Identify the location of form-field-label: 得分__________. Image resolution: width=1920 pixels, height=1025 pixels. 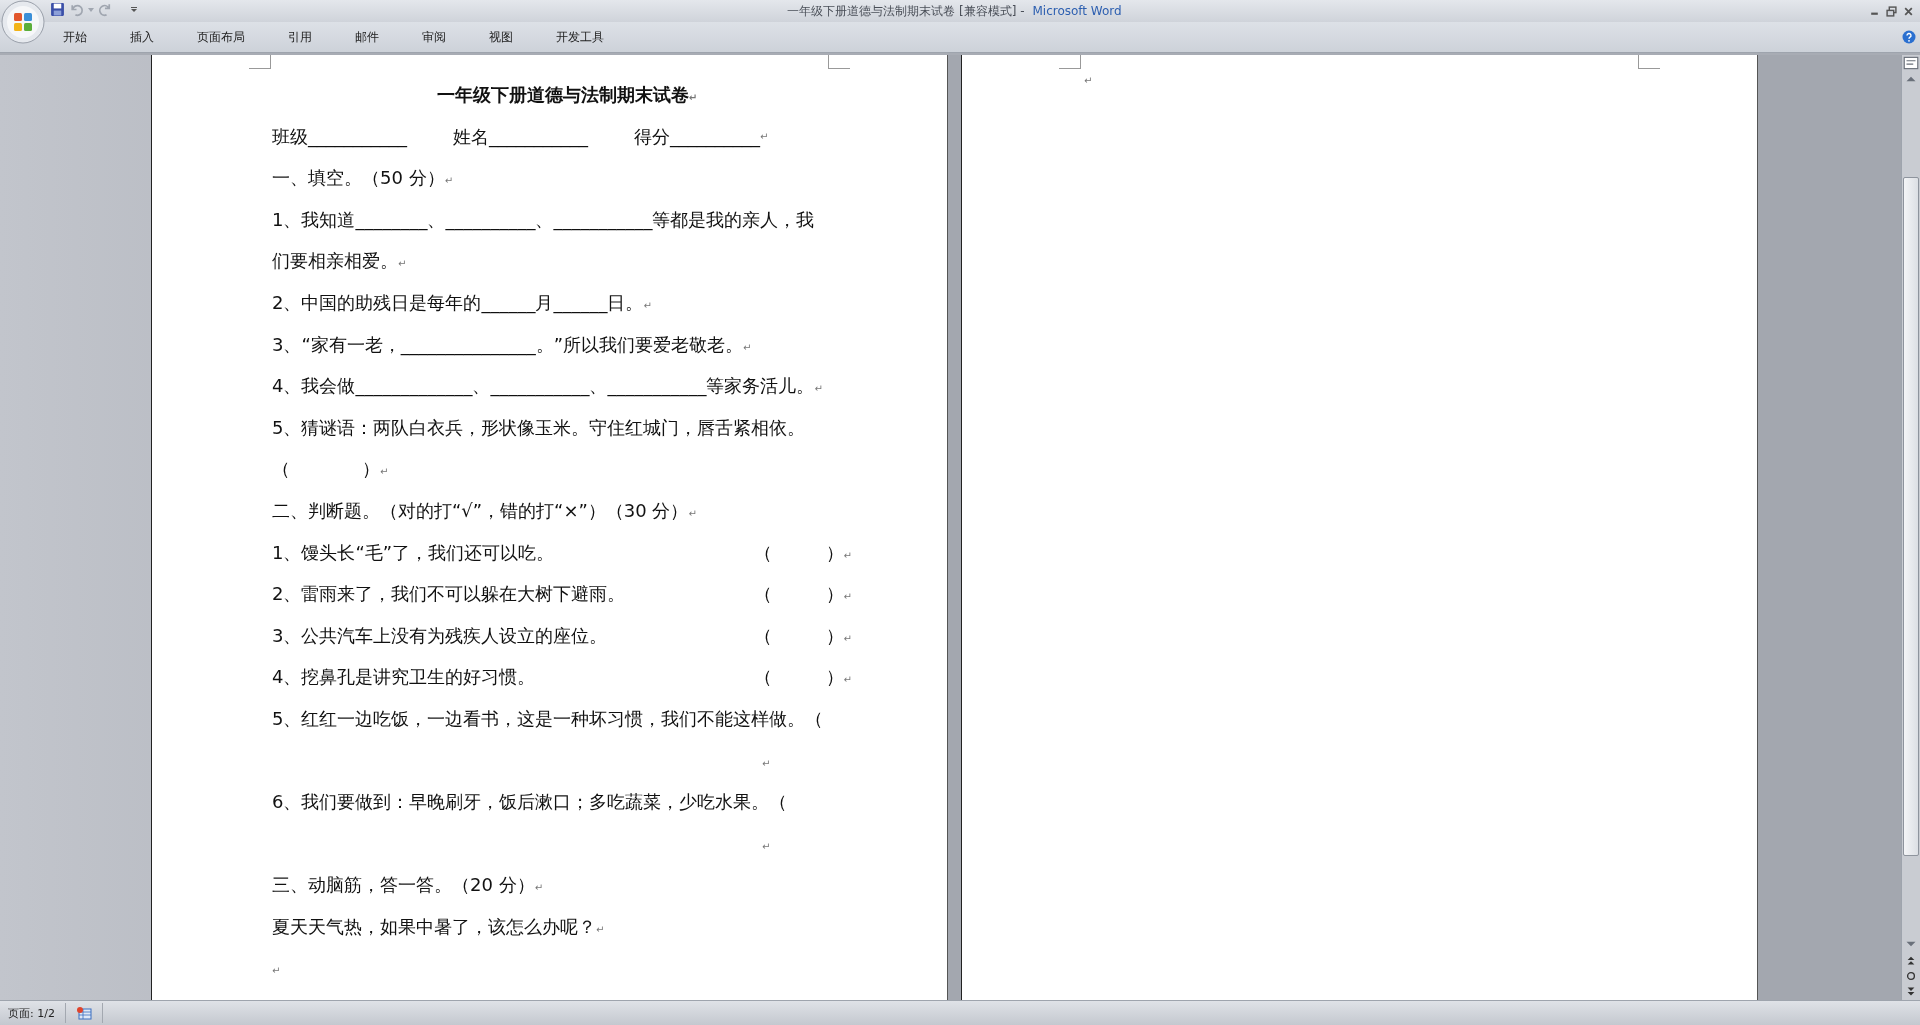
(697, 137).